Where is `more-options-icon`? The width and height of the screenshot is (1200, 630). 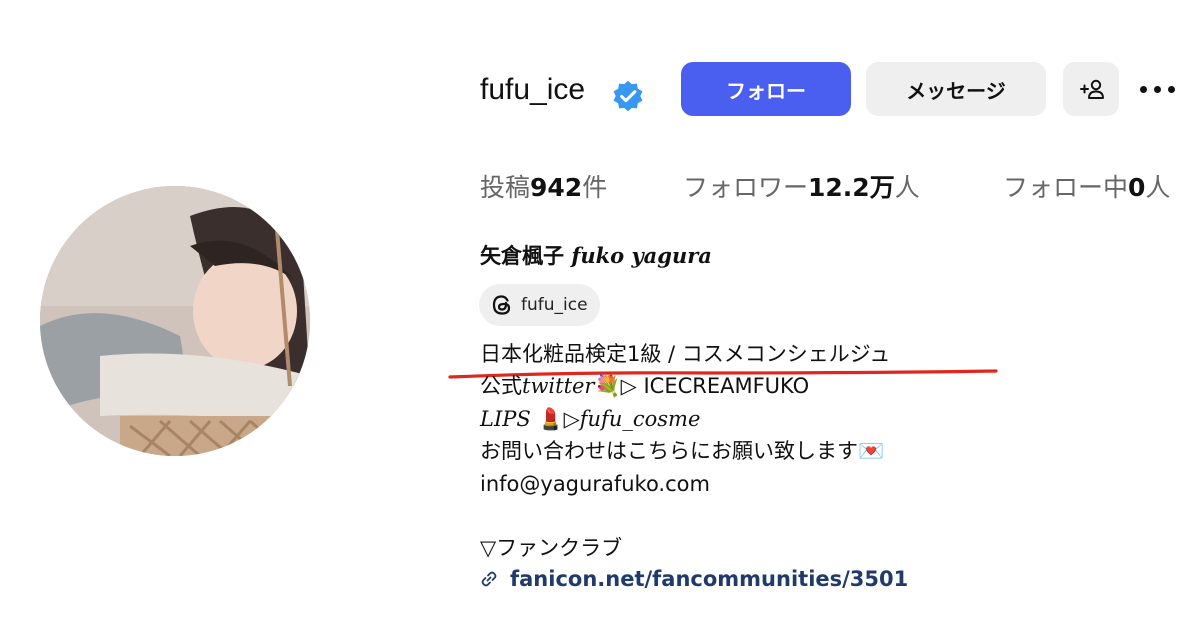
more-options-icon is located at coordinates (1163, 89).